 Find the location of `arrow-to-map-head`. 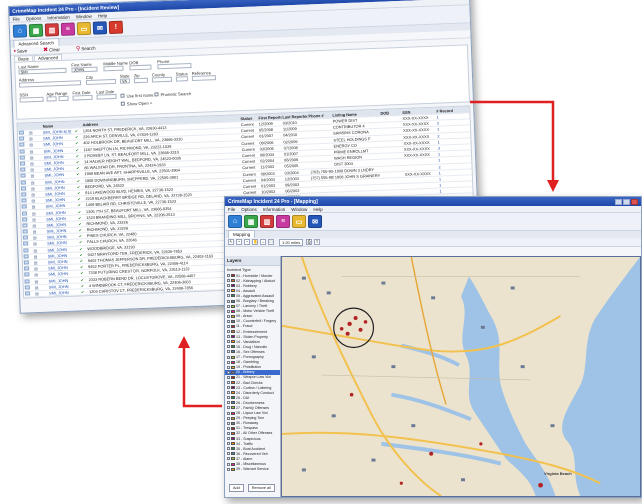

arrow-to-map-head is located at coordinates (553, 186).